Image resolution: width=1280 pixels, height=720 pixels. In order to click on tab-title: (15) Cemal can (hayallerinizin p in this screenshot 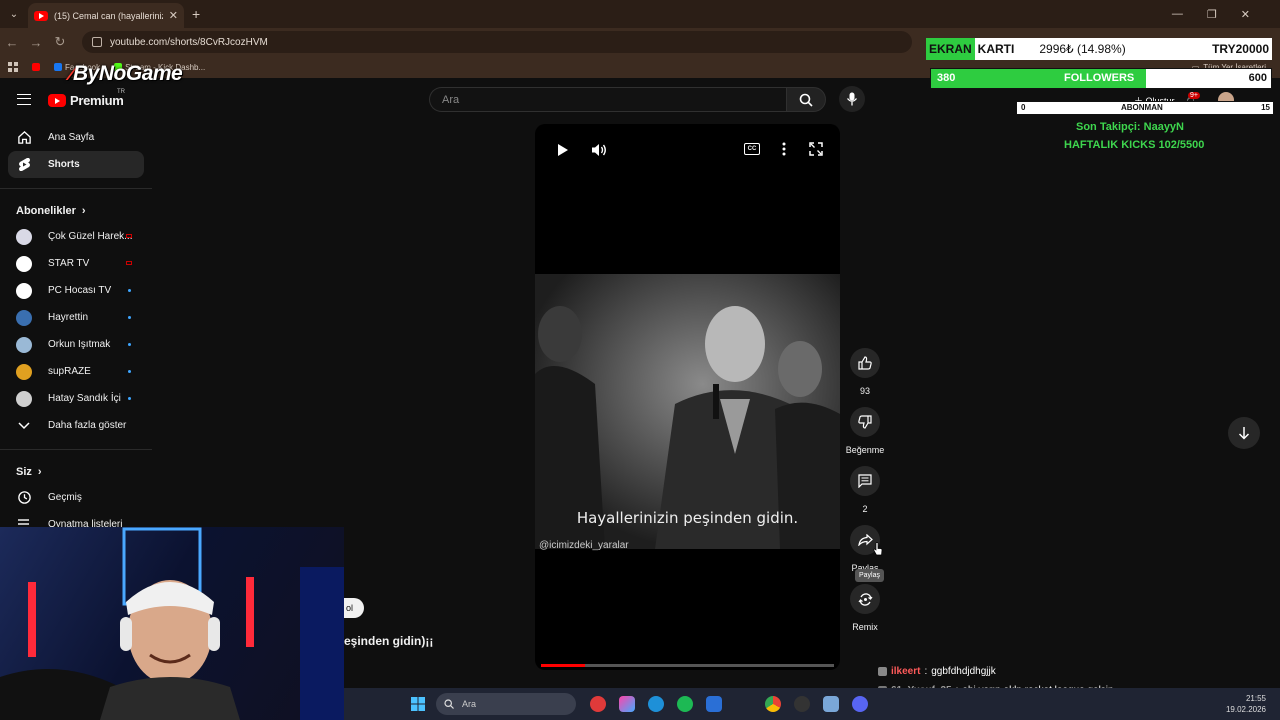, I will do `click(108, 15)`.